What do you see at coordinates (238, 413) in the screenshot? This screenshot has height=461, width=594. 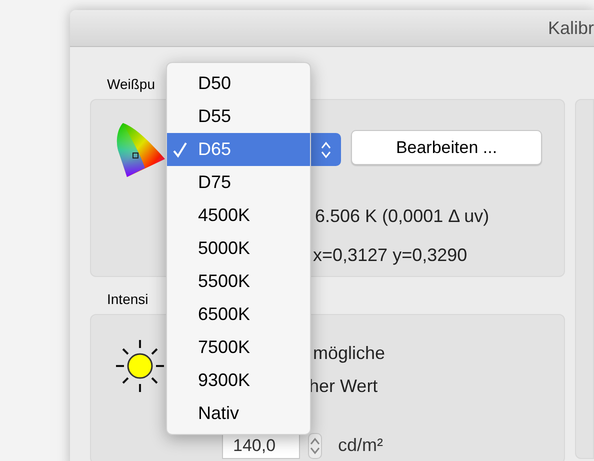 I see `menu-item: Nativ` at bounding box center [238, 413].